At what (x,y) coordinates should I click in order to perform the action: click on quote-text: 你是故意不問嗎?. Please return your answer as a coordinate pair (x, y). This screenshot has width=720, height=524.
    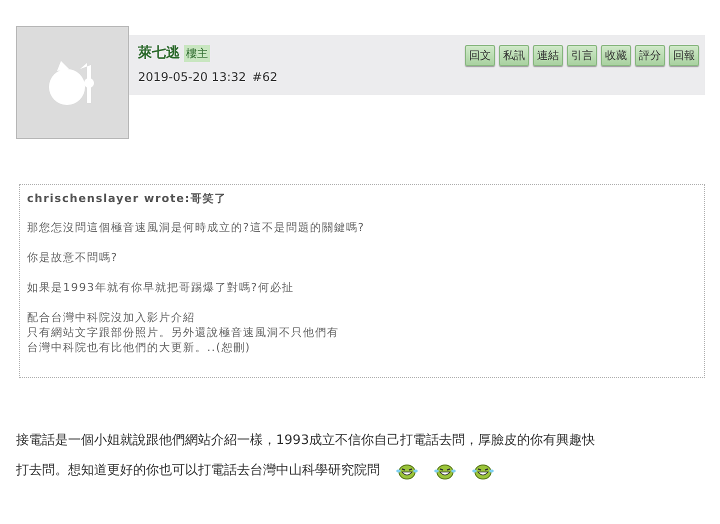
    Looking at the image, I should click on (73, 257).